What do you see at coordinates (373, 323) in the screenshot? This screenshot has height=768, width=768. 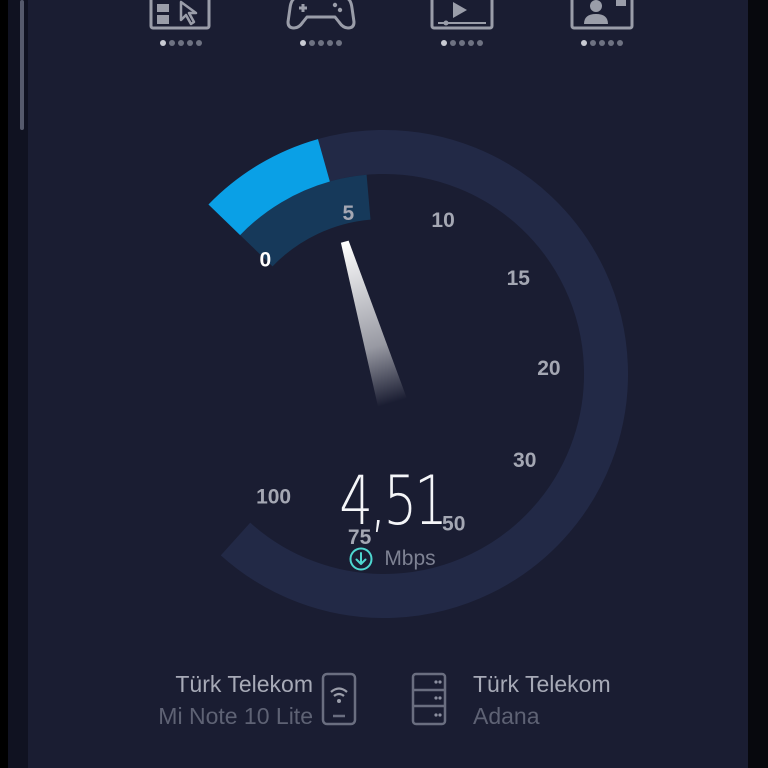 I see `gauge-needle` at bounding box center [373, 323].